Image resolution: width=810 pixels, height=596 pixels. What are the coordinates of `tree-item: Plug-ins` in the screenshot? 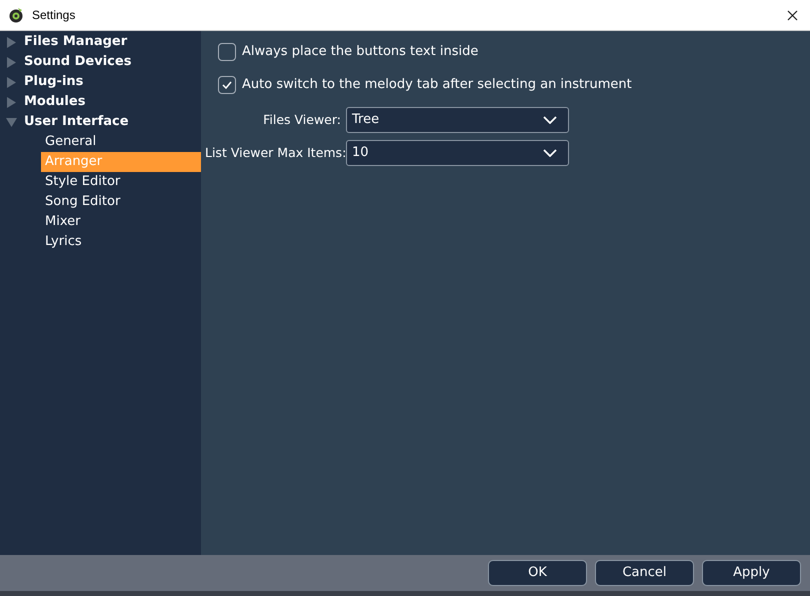 It's located at (100, 82).